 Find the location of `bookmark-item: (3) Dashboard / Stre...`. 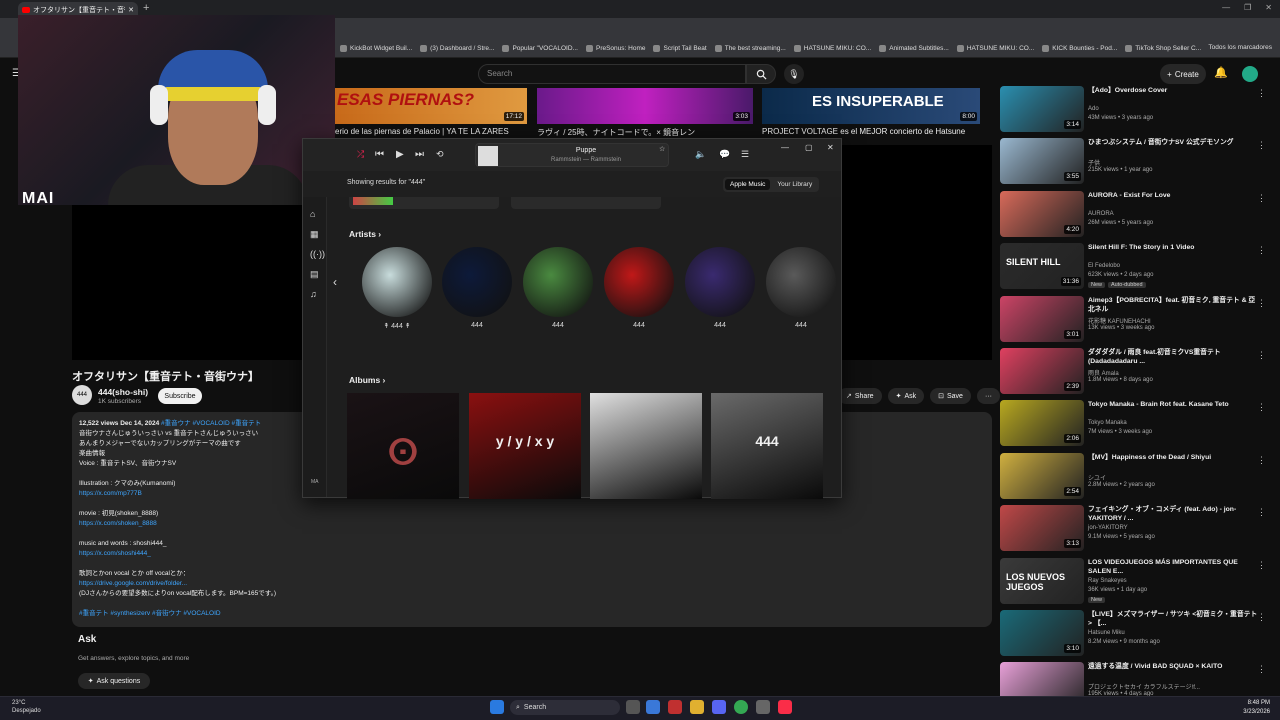

bookmark-item: (3) Dashboard / Stre... is located at coordinates (457, 48).